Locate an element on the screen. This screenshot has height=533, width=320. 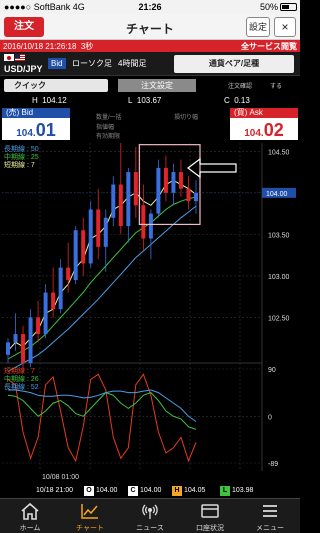
account-icon is located at coordinates (210, 511).